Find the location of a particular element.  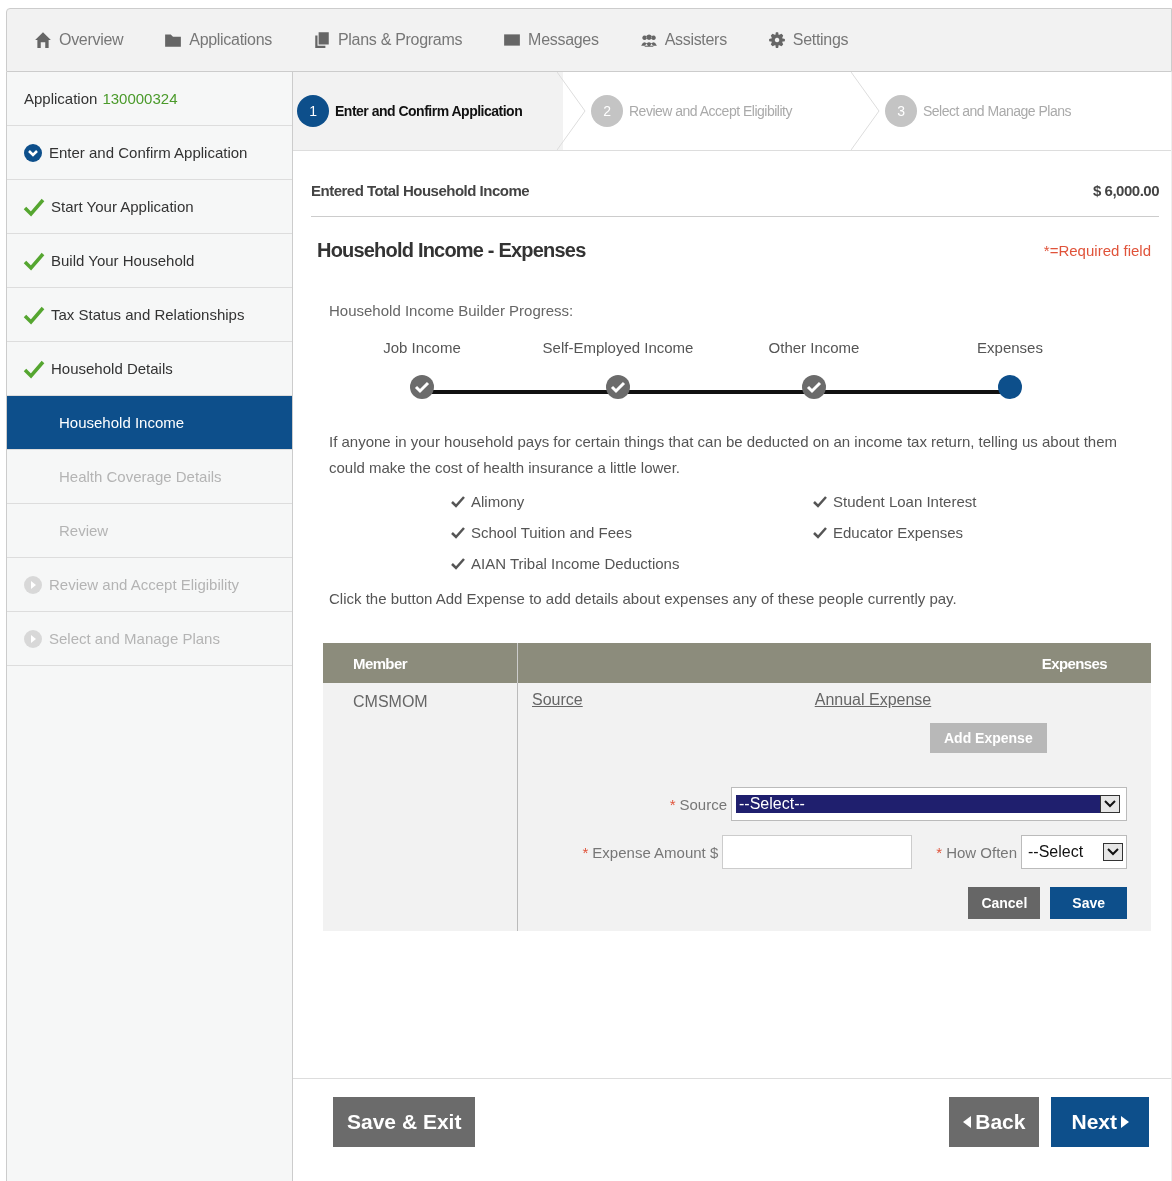

progress-step: 2 Review and Accept Eligibility is located at coordinates (722, 111).